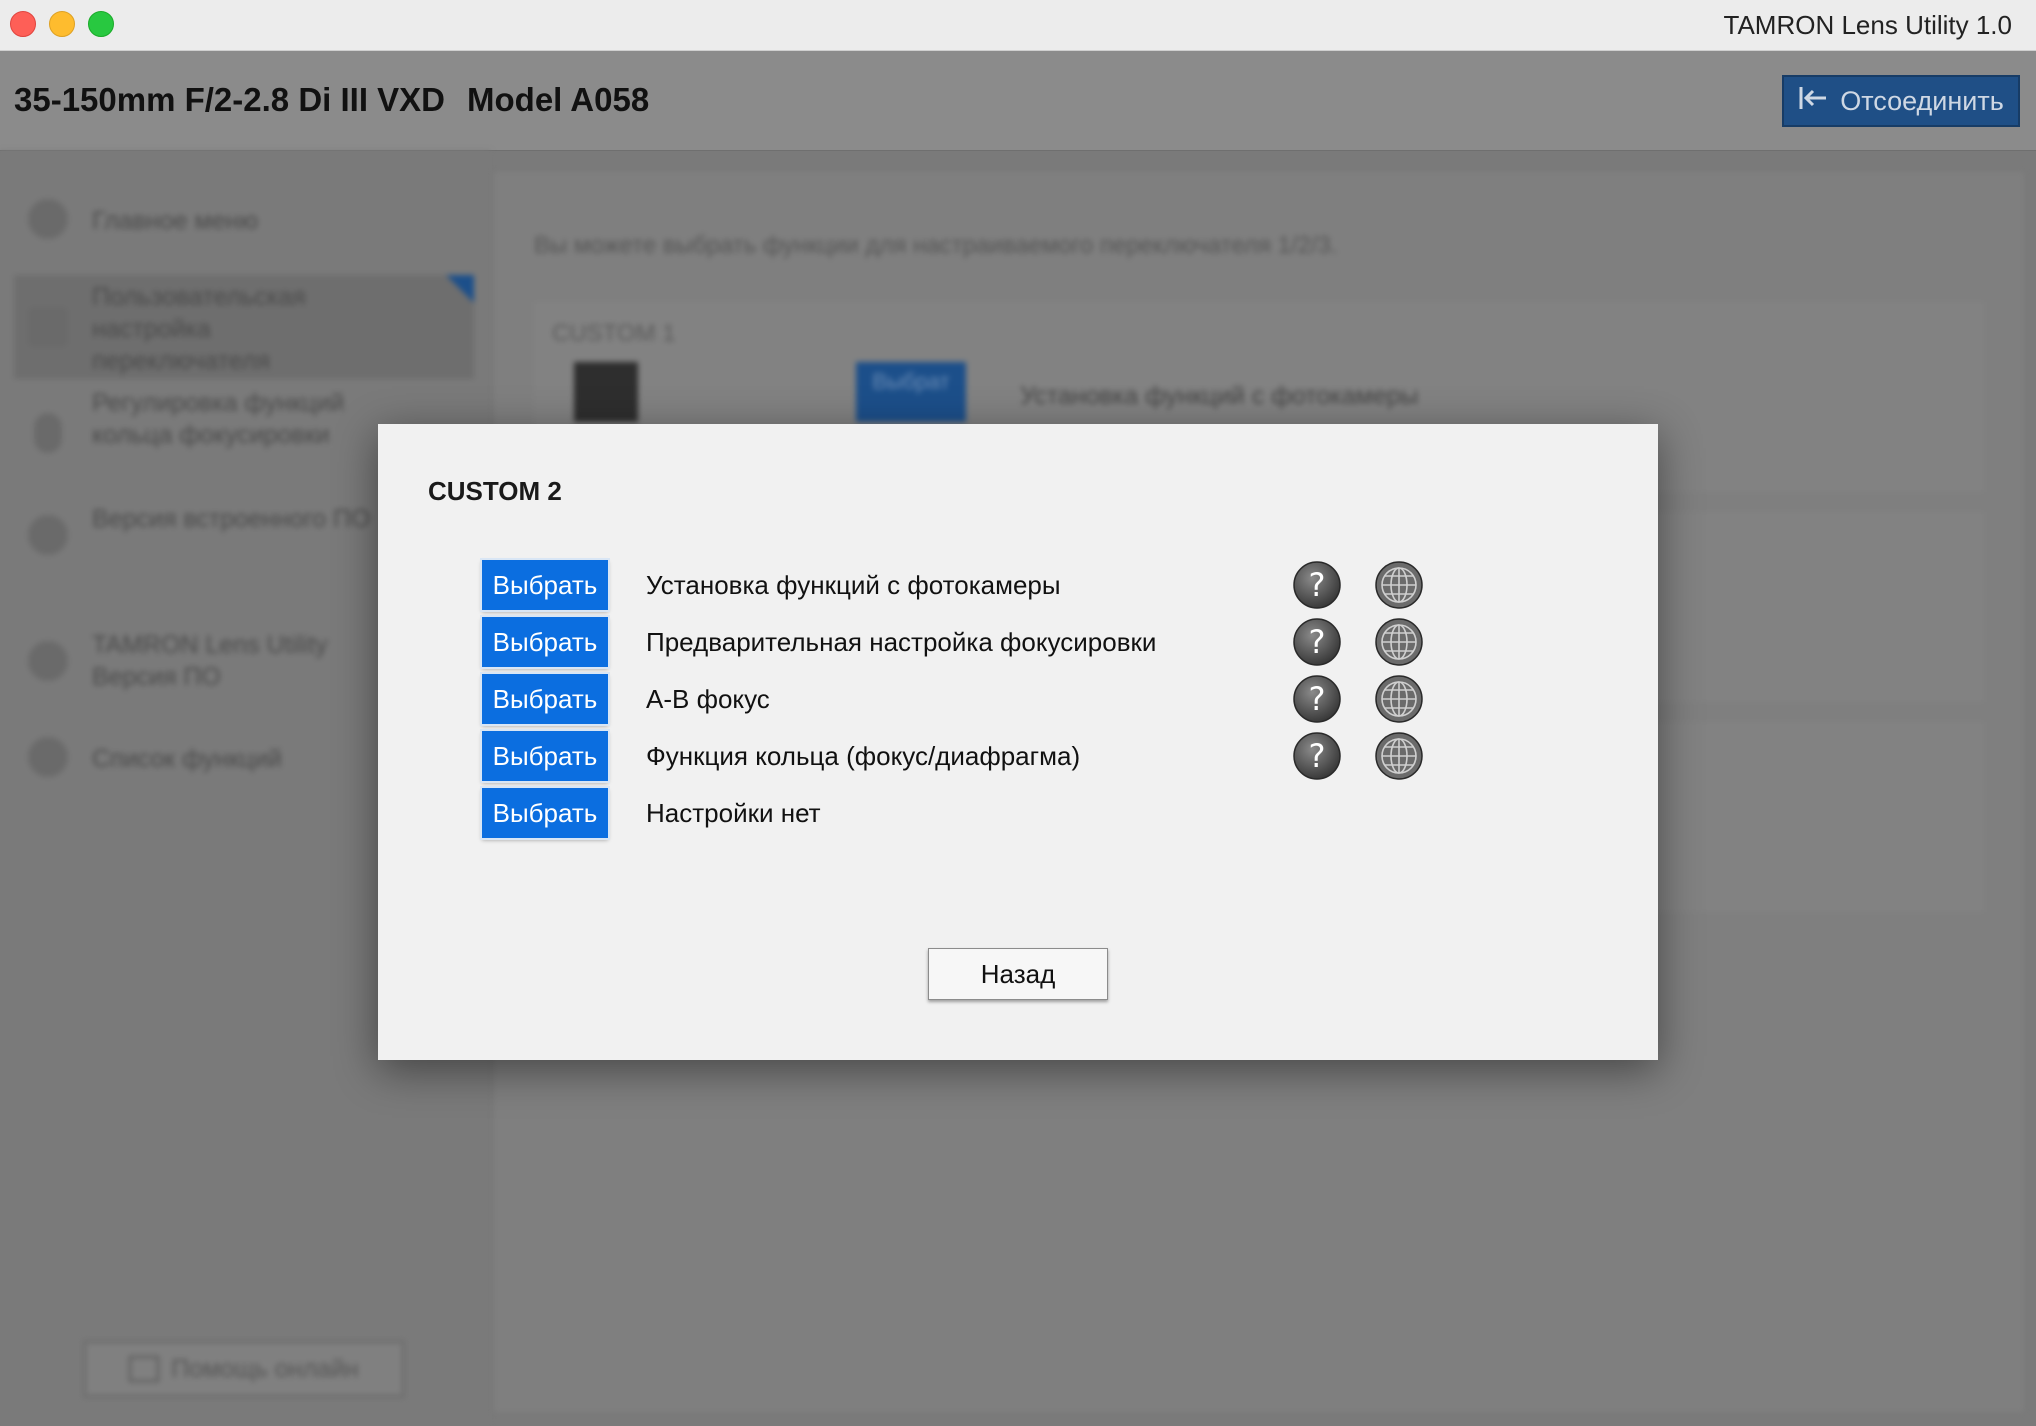  What do you see at coordinates (48, 535) in the screenshot?
I see `firmware-icon` at bounding box center [48, 535].